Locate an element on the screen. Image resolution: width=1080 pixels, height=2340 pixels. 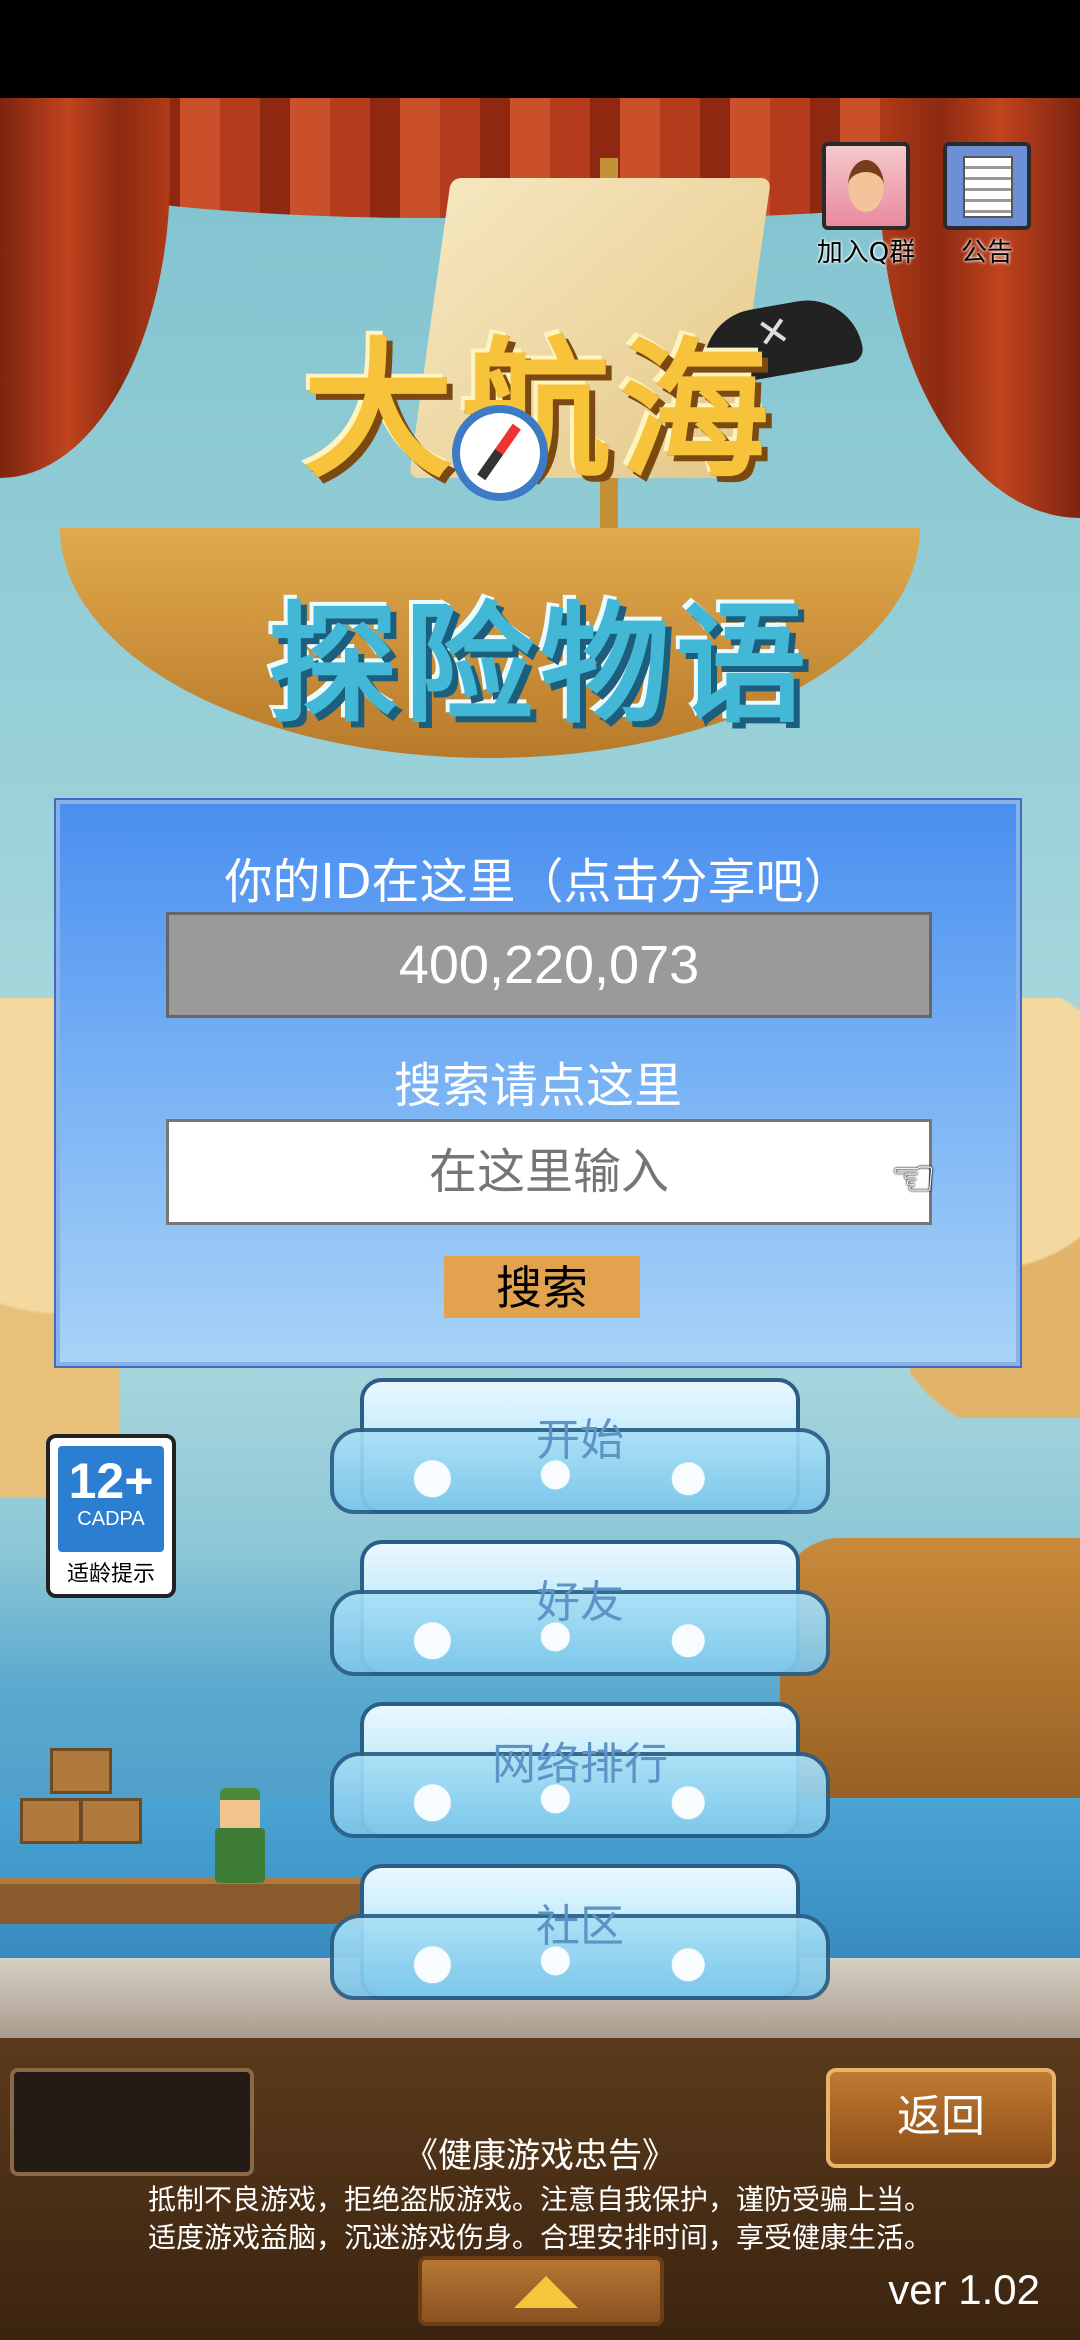
online-ranking-button-label: 网络排行 is located at coordinates (580, 1764).